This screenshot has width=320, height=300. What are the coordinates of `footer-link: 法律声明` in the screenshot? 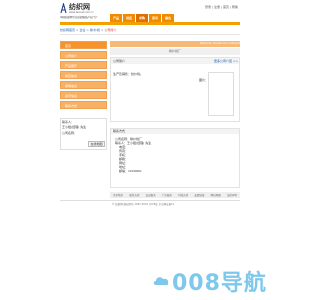 It's located at (232, 195).